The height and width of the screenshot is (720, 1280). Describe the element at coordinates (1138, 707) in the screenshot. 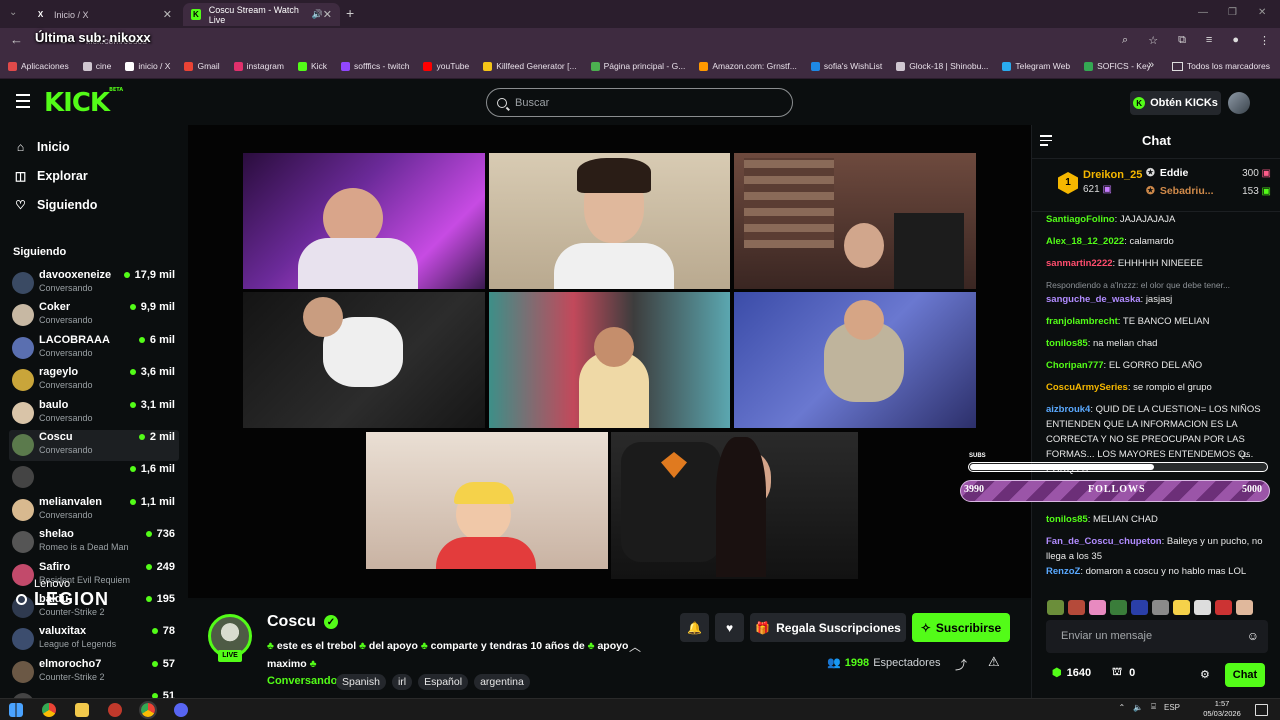

I see `volume-icon: 🔈` at that location.